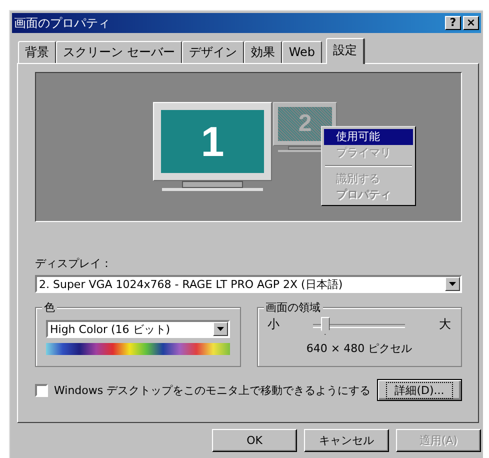  What do you see at coordinates (263, 52) in the screenshot?
I see `tab: 効果` at bounding box center [263, 52].